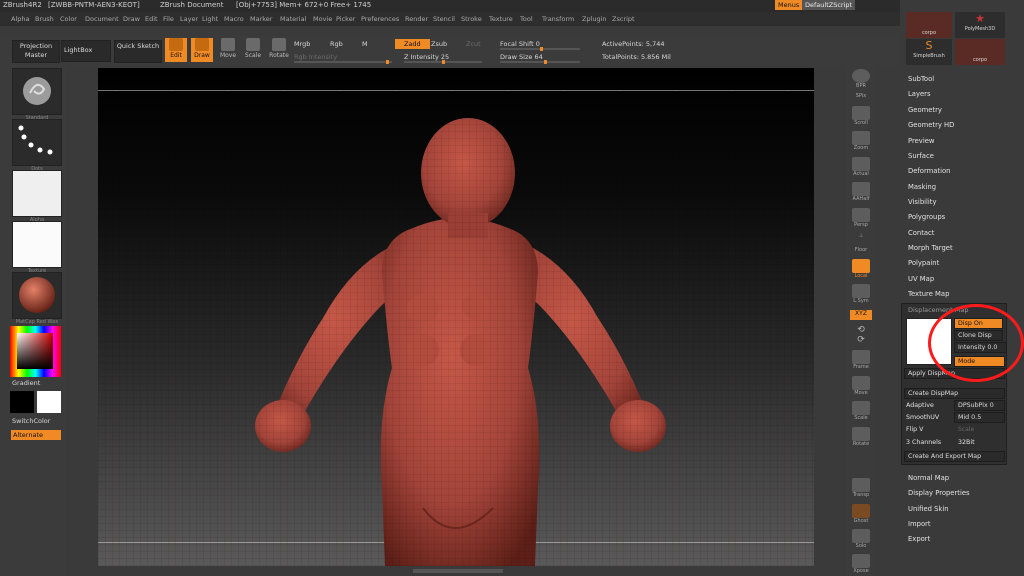 The height and width of the screenshot is (576, 1024). Describe the element at coordinates (37, 94) in the screenshot. I see `brush-thumbnail: Standard` at that location.